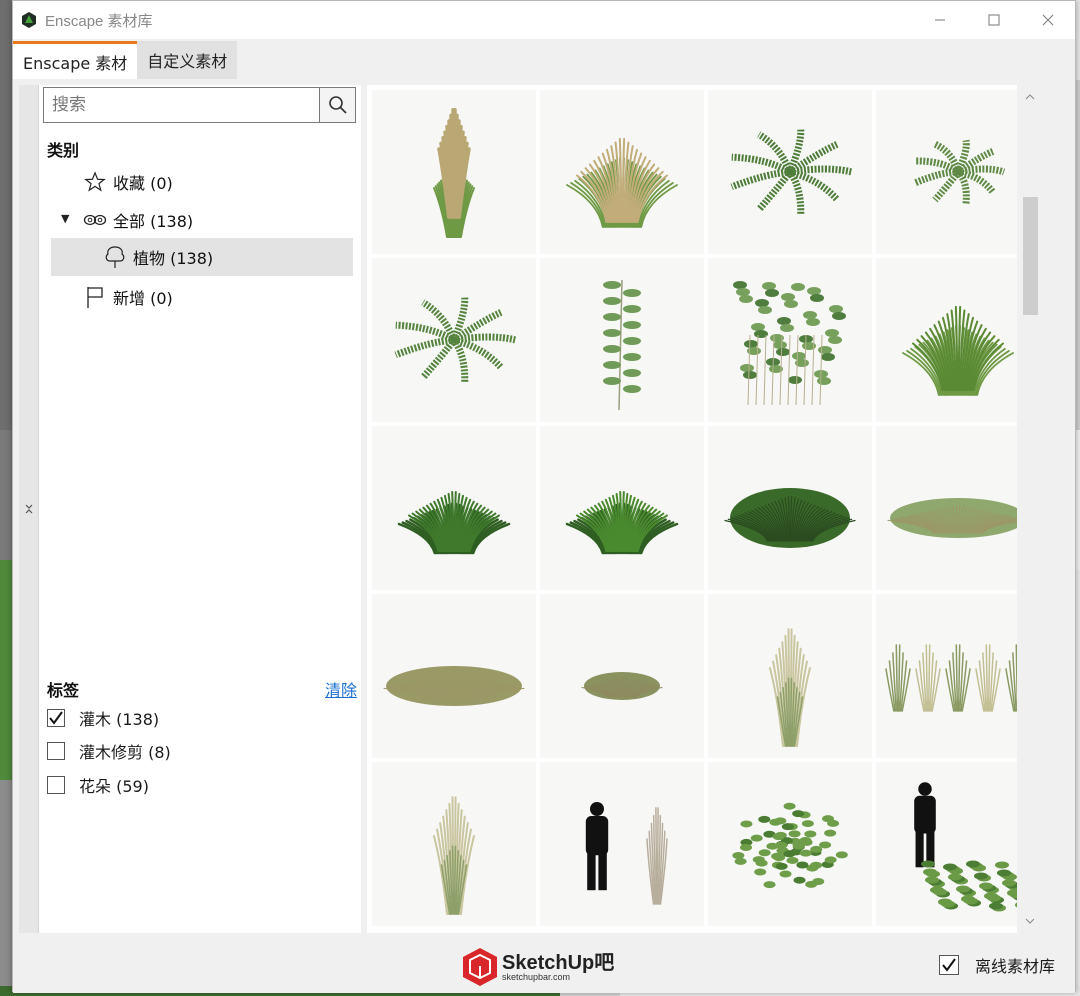 The image size is (1080, 996). What do you see at coordinates (119, 719) in the screenshot?
I see `tag-shrubs-label: 灌木 (138)` at bounding box center [119, 719].